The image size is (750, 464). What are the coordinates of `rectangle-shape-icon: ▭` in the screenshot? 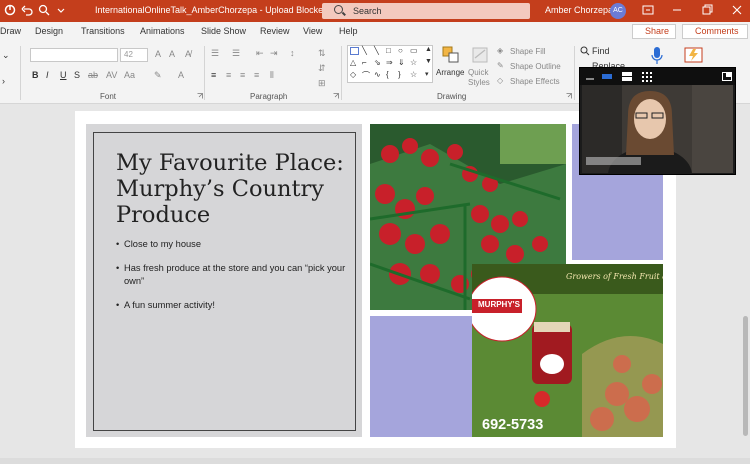 It's located at (414, 50).